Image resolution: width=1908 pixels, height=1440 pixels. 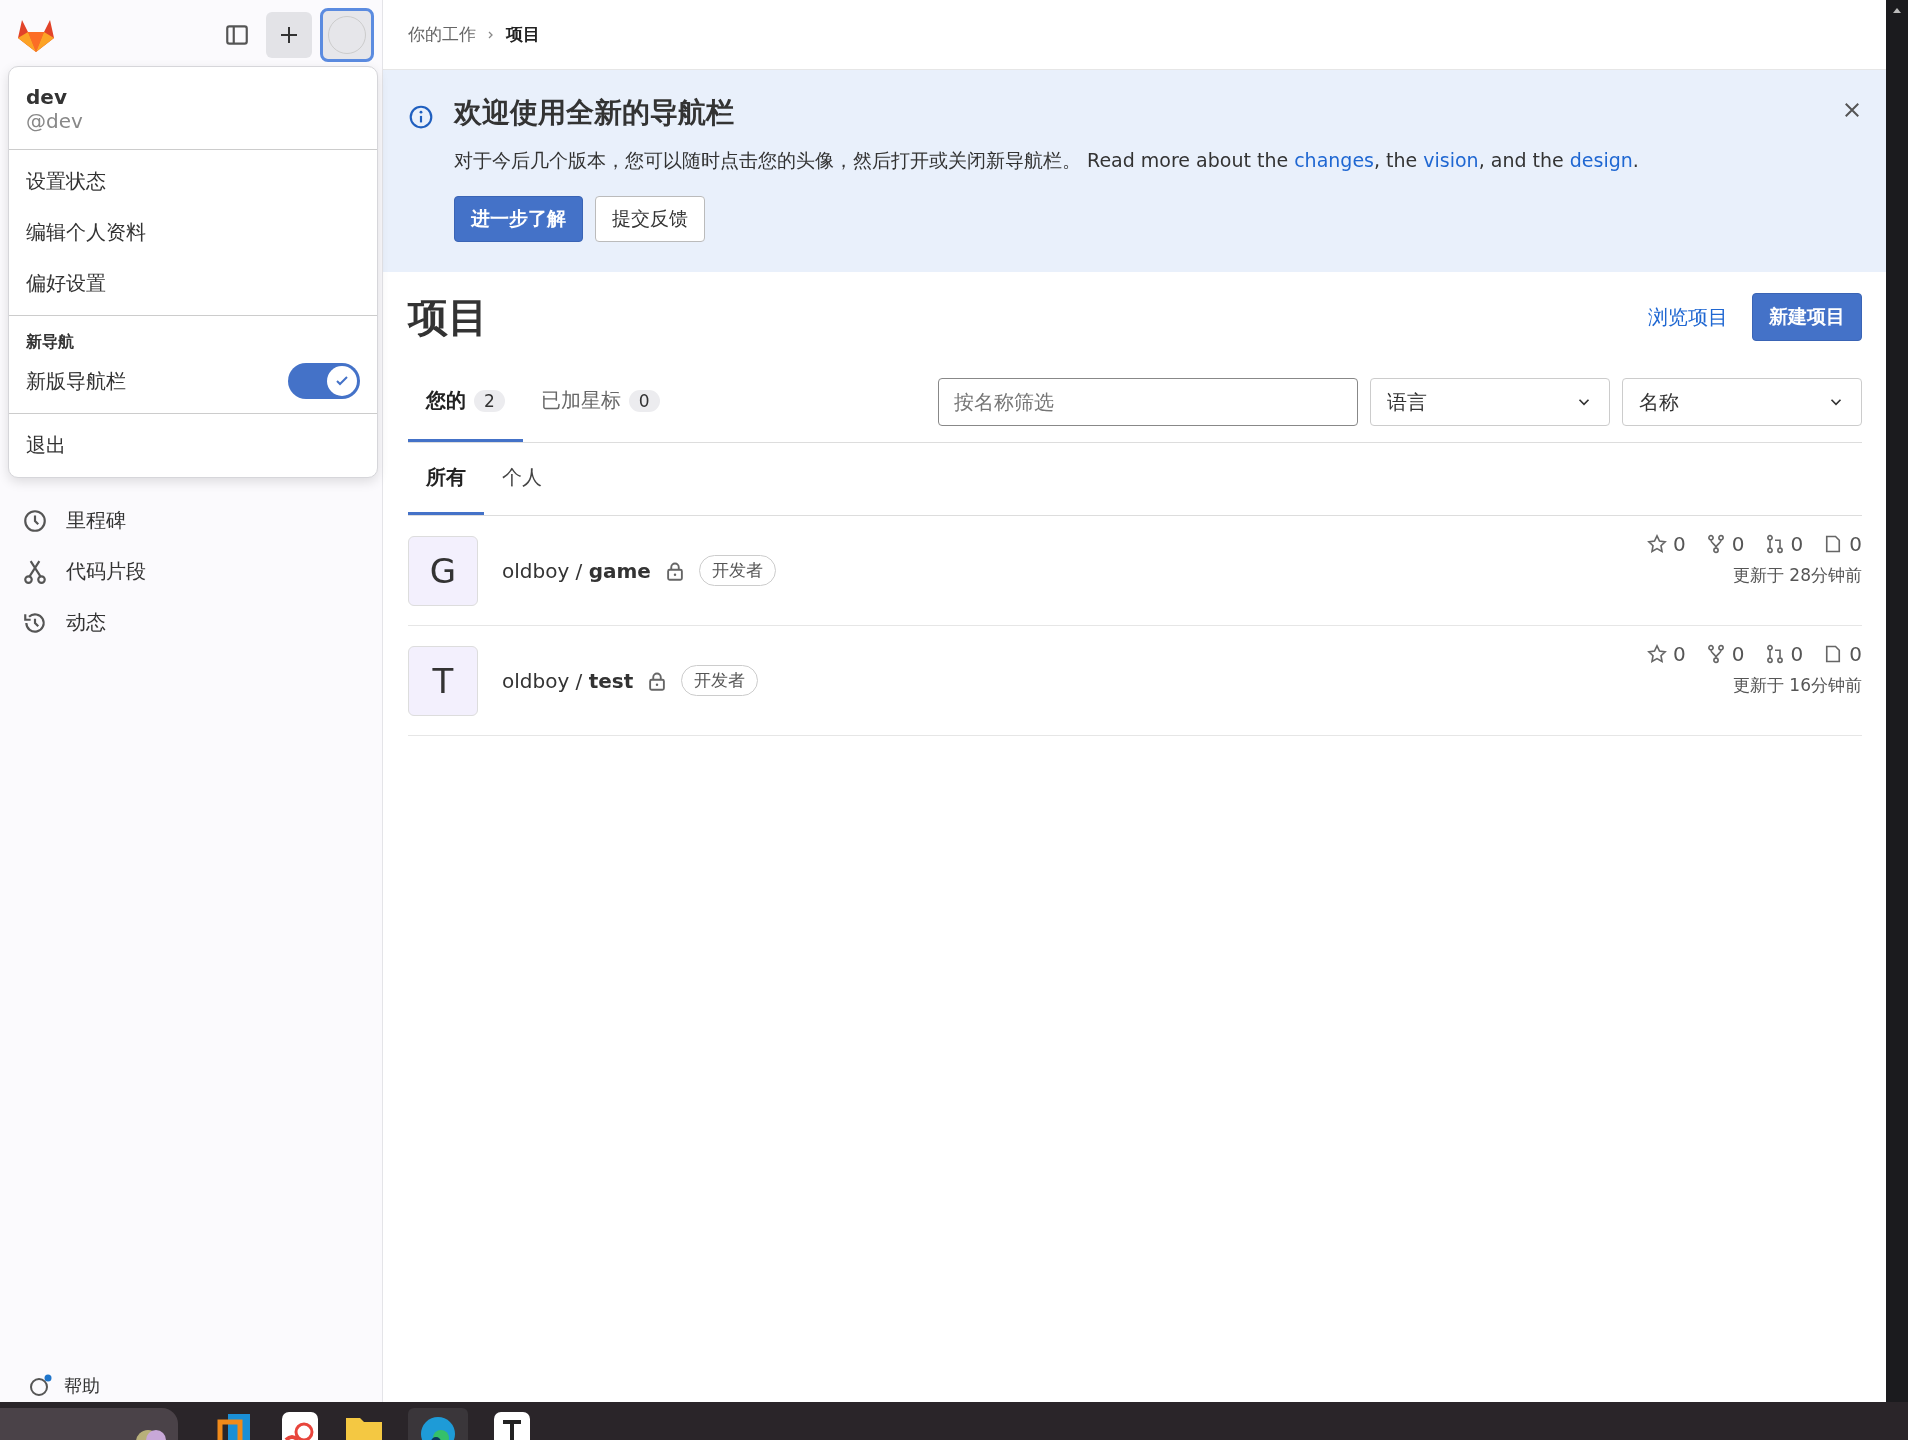 I want to click on sidebar-item: 里程碑, so click(x=191, y=520).